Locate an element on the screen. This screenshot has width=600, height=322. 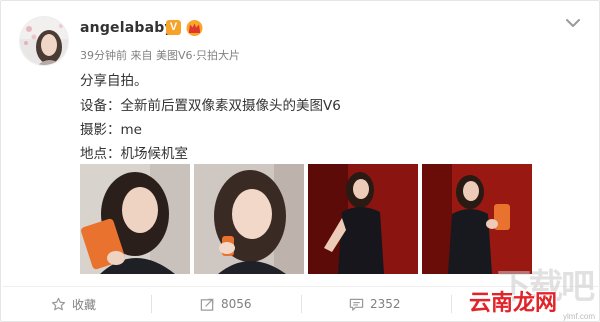
verified-badge: V is located at coordinates (173, 27).